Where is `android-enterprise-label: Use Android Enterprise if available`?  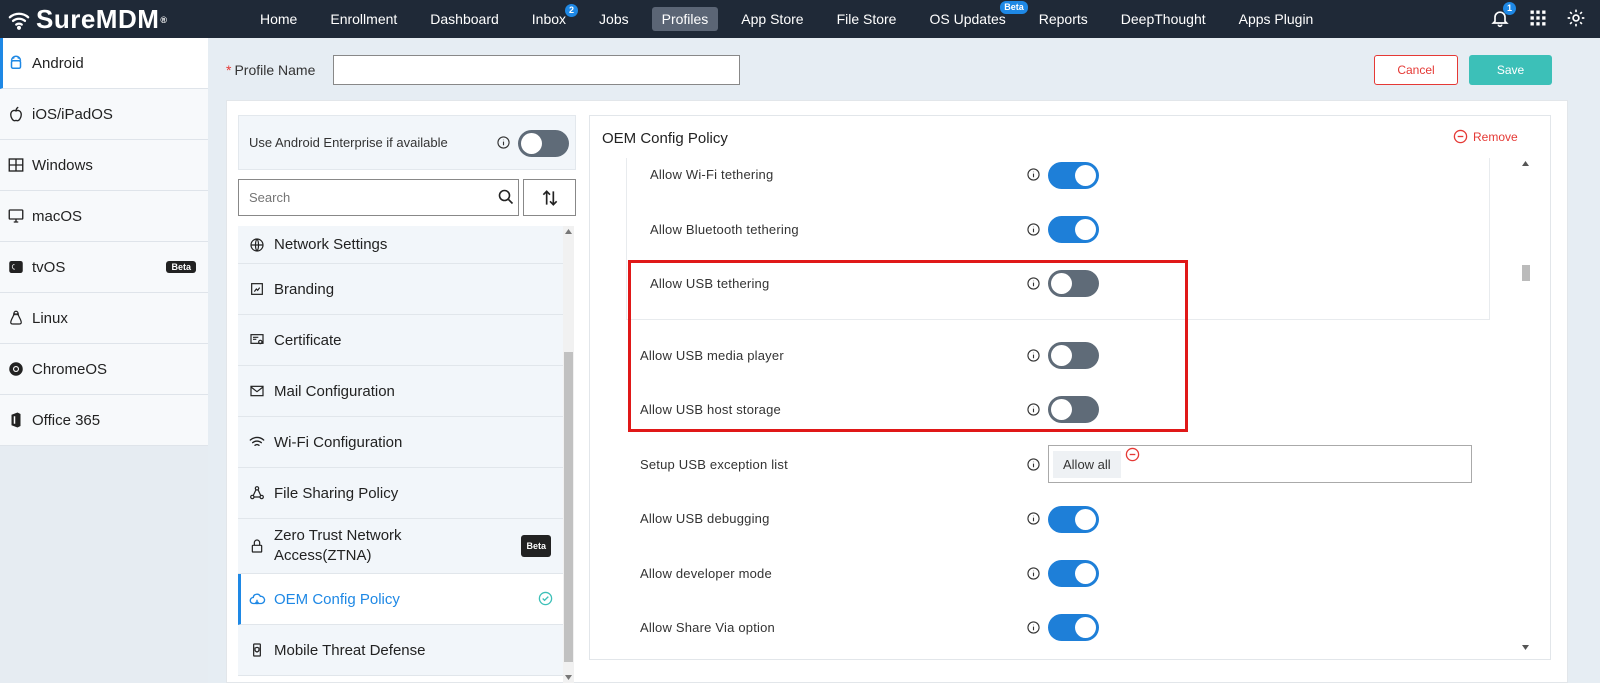 android-enterprise-label: Use Android Enterprise if available is located at coordinates (348, 142).